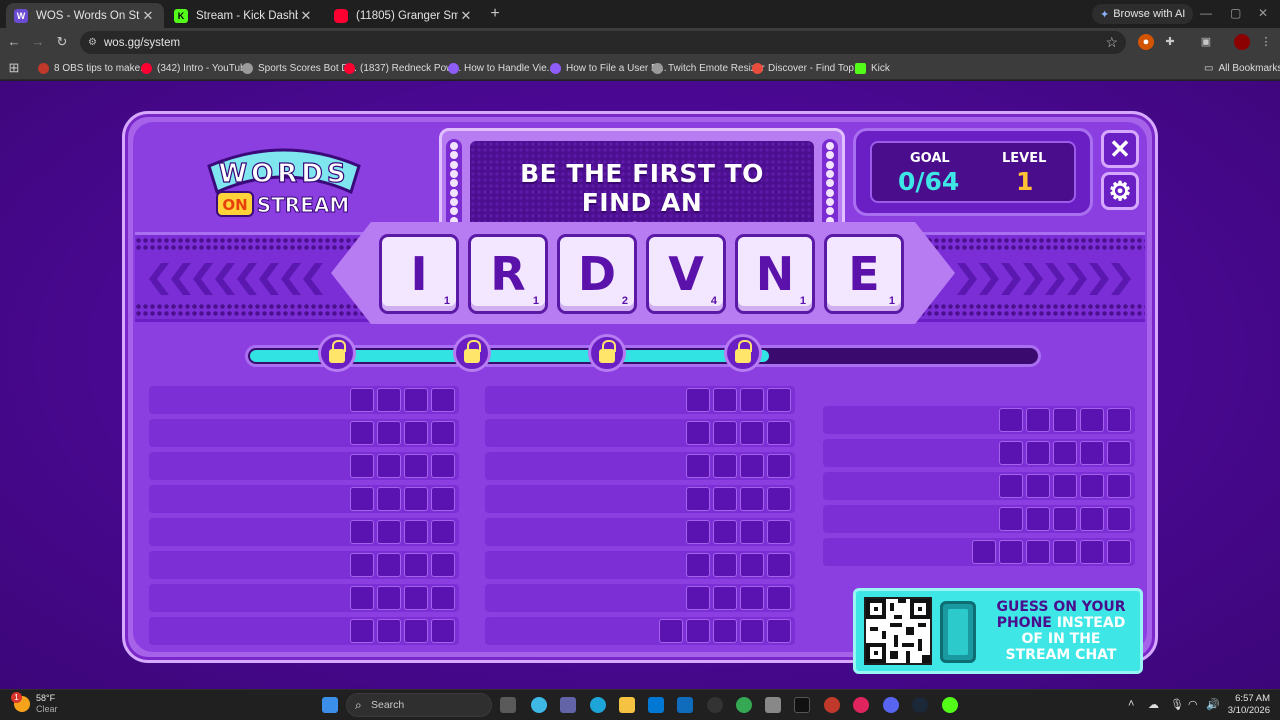 This screenshot has height=720, width=1280. Describe the element at coordinates (1193, 704) in the screenshot. I see `wifi-icon: ◠` at that location.